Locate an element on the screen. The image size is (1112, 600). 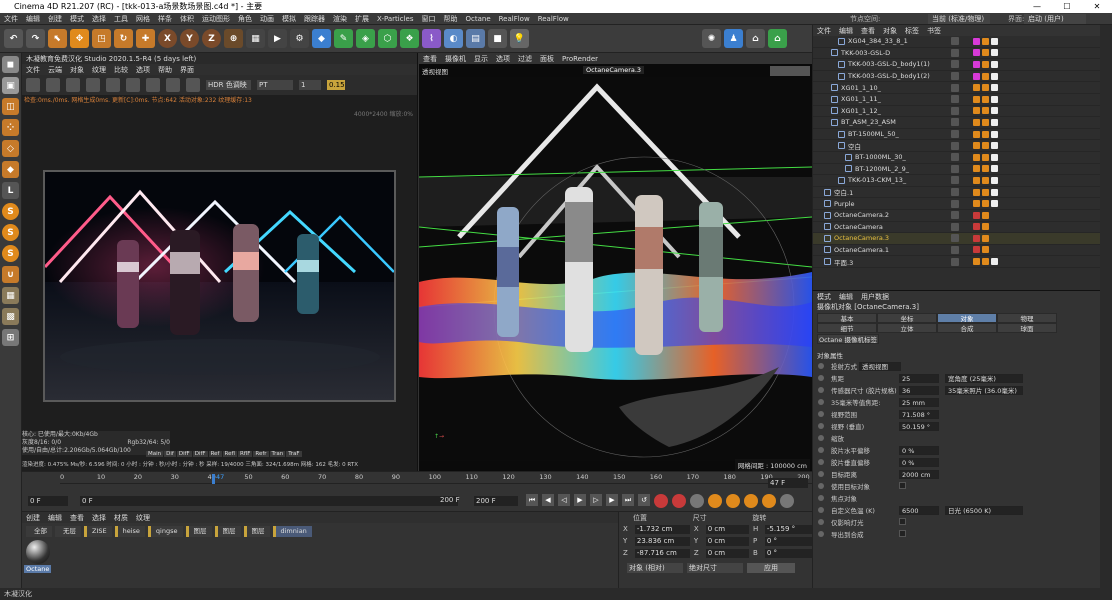
render-menu-item: 文件 is located at coordinates (33, 70).